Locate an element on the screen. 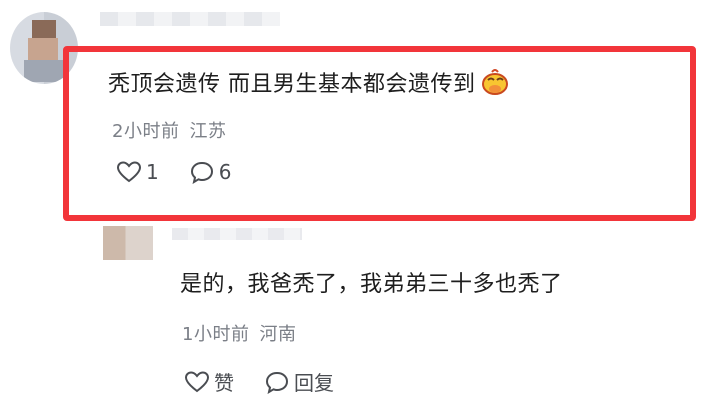 The image size is (719, 402). reply-reply-button: 回复 is located at coordinates (299, 381).